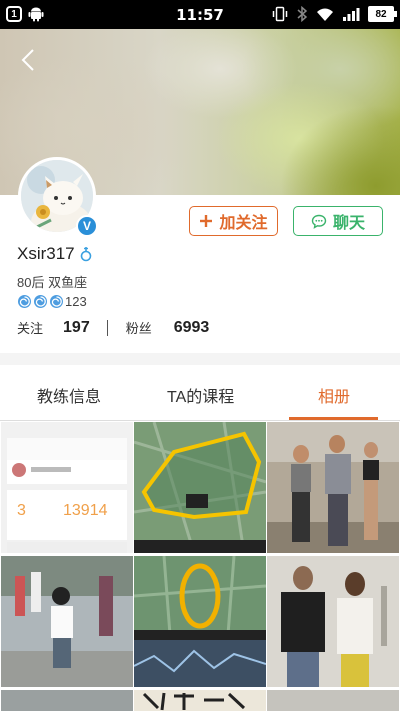 The image size is (400, 711). Describe the element at coordinates (280, 14) in the screenshot. I see `vibrate-icon` at that location.